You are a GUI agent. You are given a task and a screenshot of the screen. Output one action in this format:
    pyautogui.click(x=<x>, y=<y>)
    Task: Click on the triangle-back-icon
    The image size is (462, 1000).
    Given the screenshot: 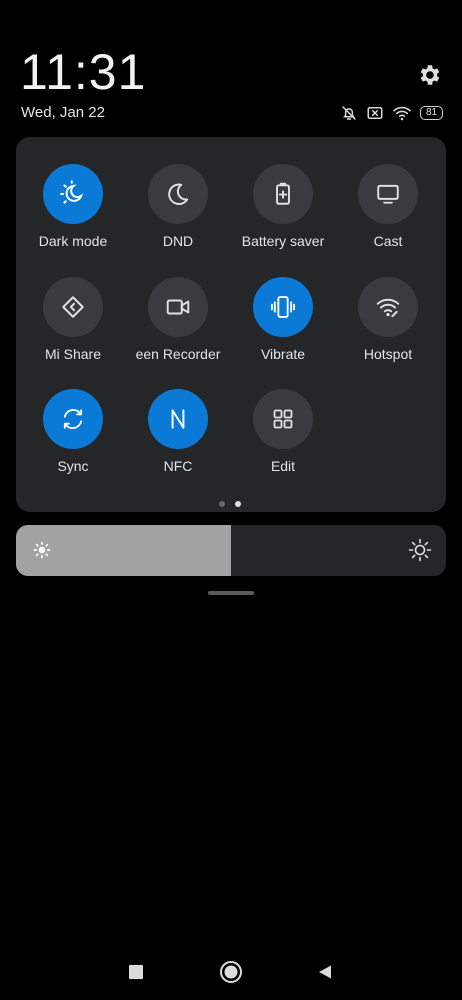 What is the action you would take?
    pyautogui.click(x=325, y=972)
    